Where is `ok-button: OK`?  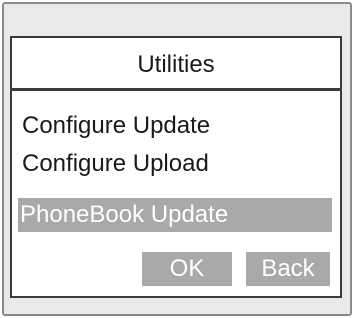
ok-button: OK is located at coordinates (187, 269).